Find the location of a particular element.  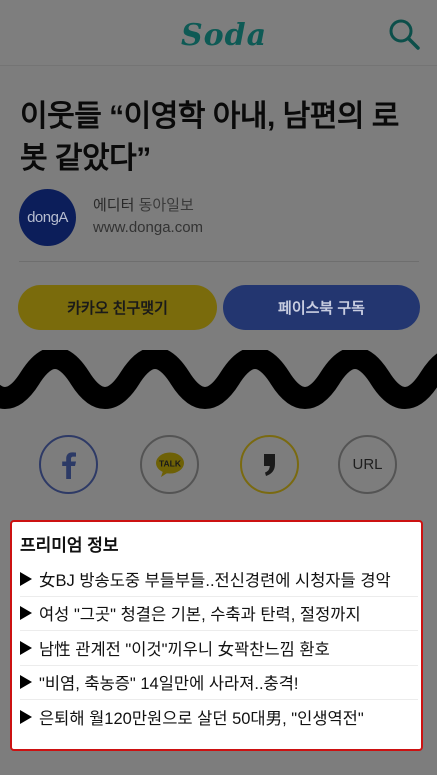

wave-decoration is located at coordinates (218, 379).